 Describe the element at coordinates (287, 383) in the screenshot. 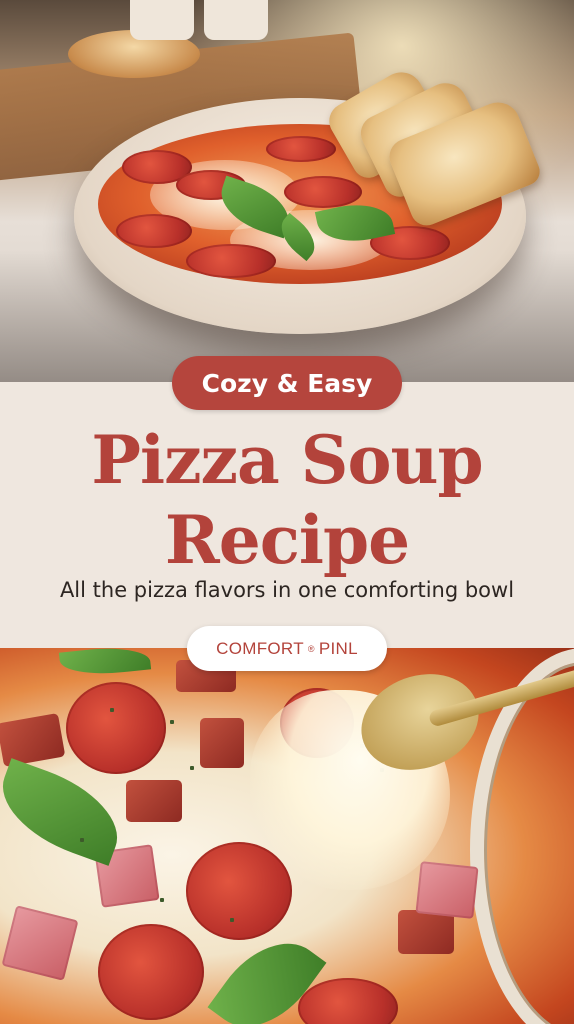

I see `badge-cozy-easy: Cozy & Easy` at that location.